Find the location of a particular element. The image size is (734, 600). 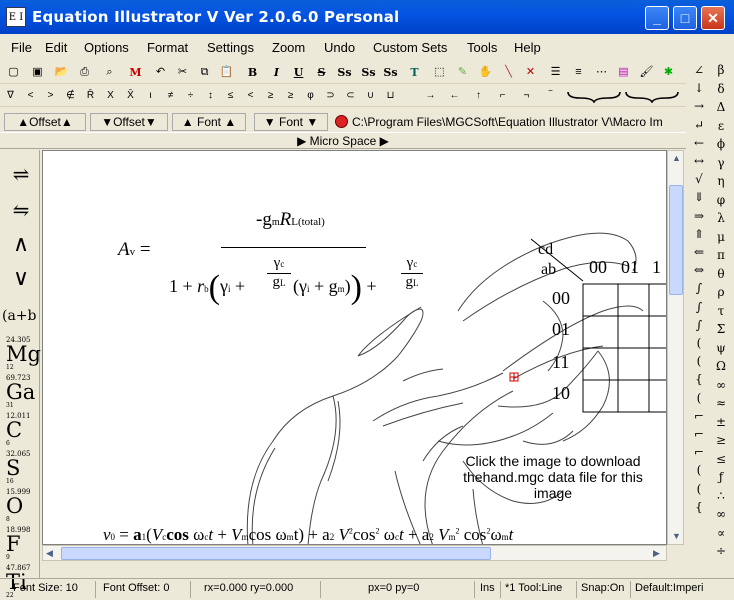

offset-down-button: ▼Offset▼ is located at coordinates (129, 122).